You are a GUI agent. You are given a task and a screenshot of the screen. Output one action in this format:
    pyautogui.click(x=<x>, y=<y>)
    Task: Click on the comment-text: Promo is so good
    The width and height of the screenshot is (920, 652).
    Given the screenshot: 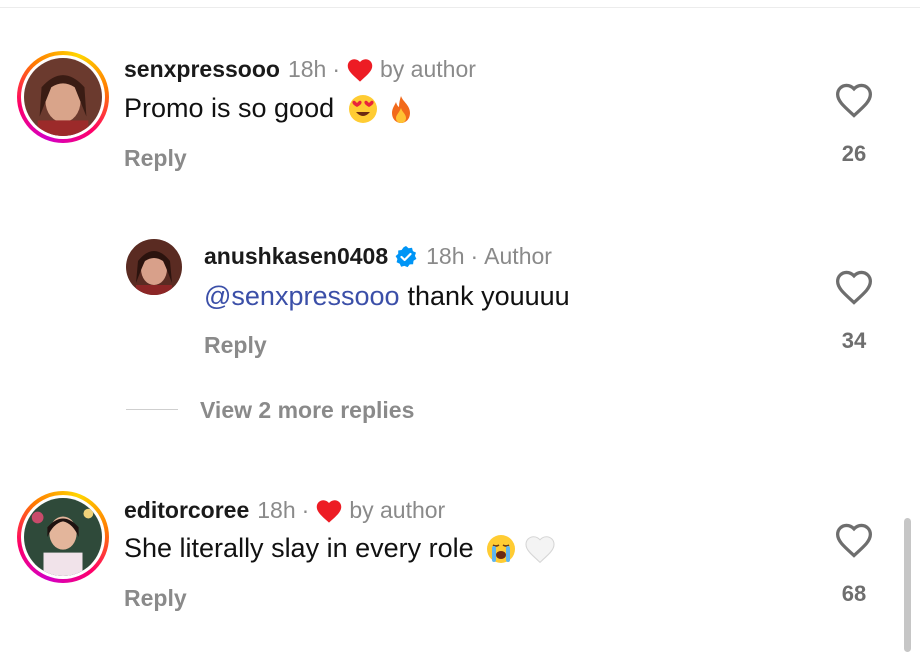 What is the action you would take?
    pyautogui.click(x=270, y=108)
    